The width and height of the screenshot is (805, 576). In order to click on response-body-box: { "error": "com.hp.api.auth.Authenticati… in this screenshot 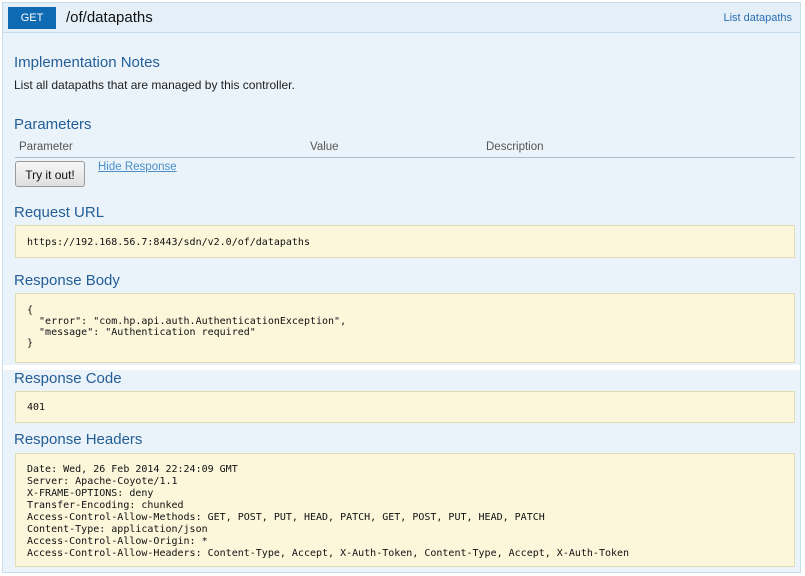, I will do `click(405, 328)`.